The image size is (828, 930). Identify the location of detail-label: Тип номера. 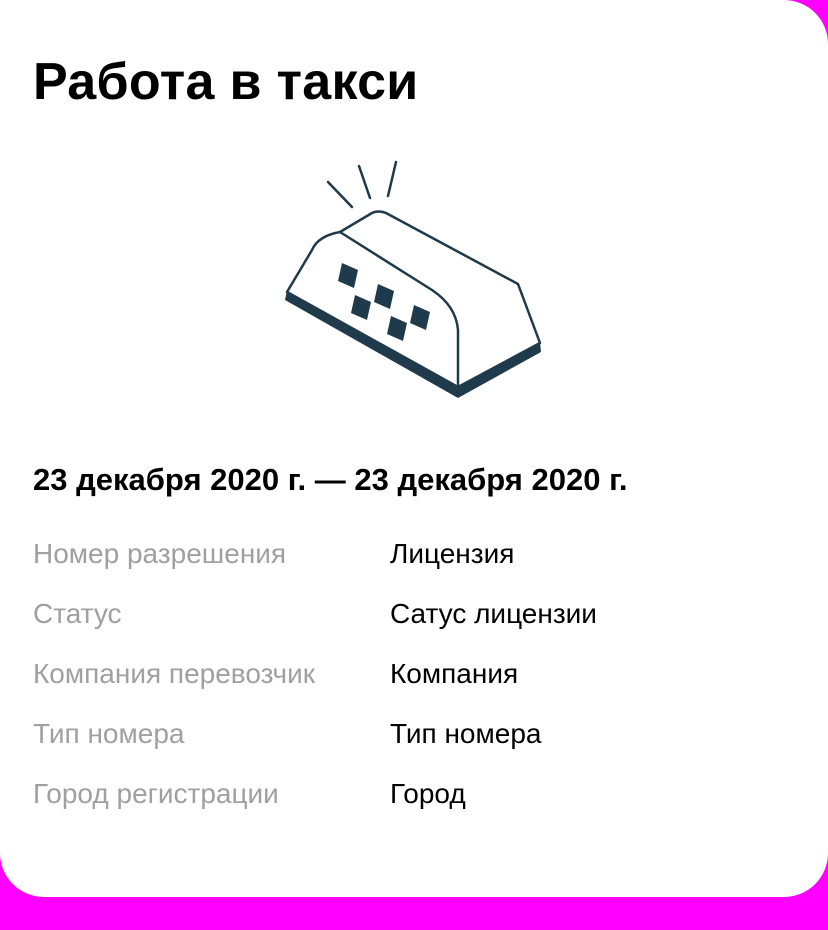
(109, 733).